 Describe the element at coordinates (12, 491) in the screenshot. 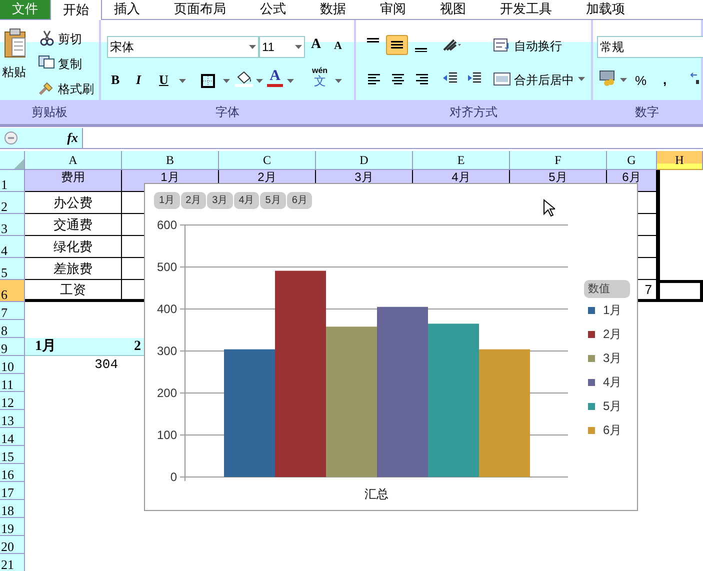

I see `row-header: 17` at that location.